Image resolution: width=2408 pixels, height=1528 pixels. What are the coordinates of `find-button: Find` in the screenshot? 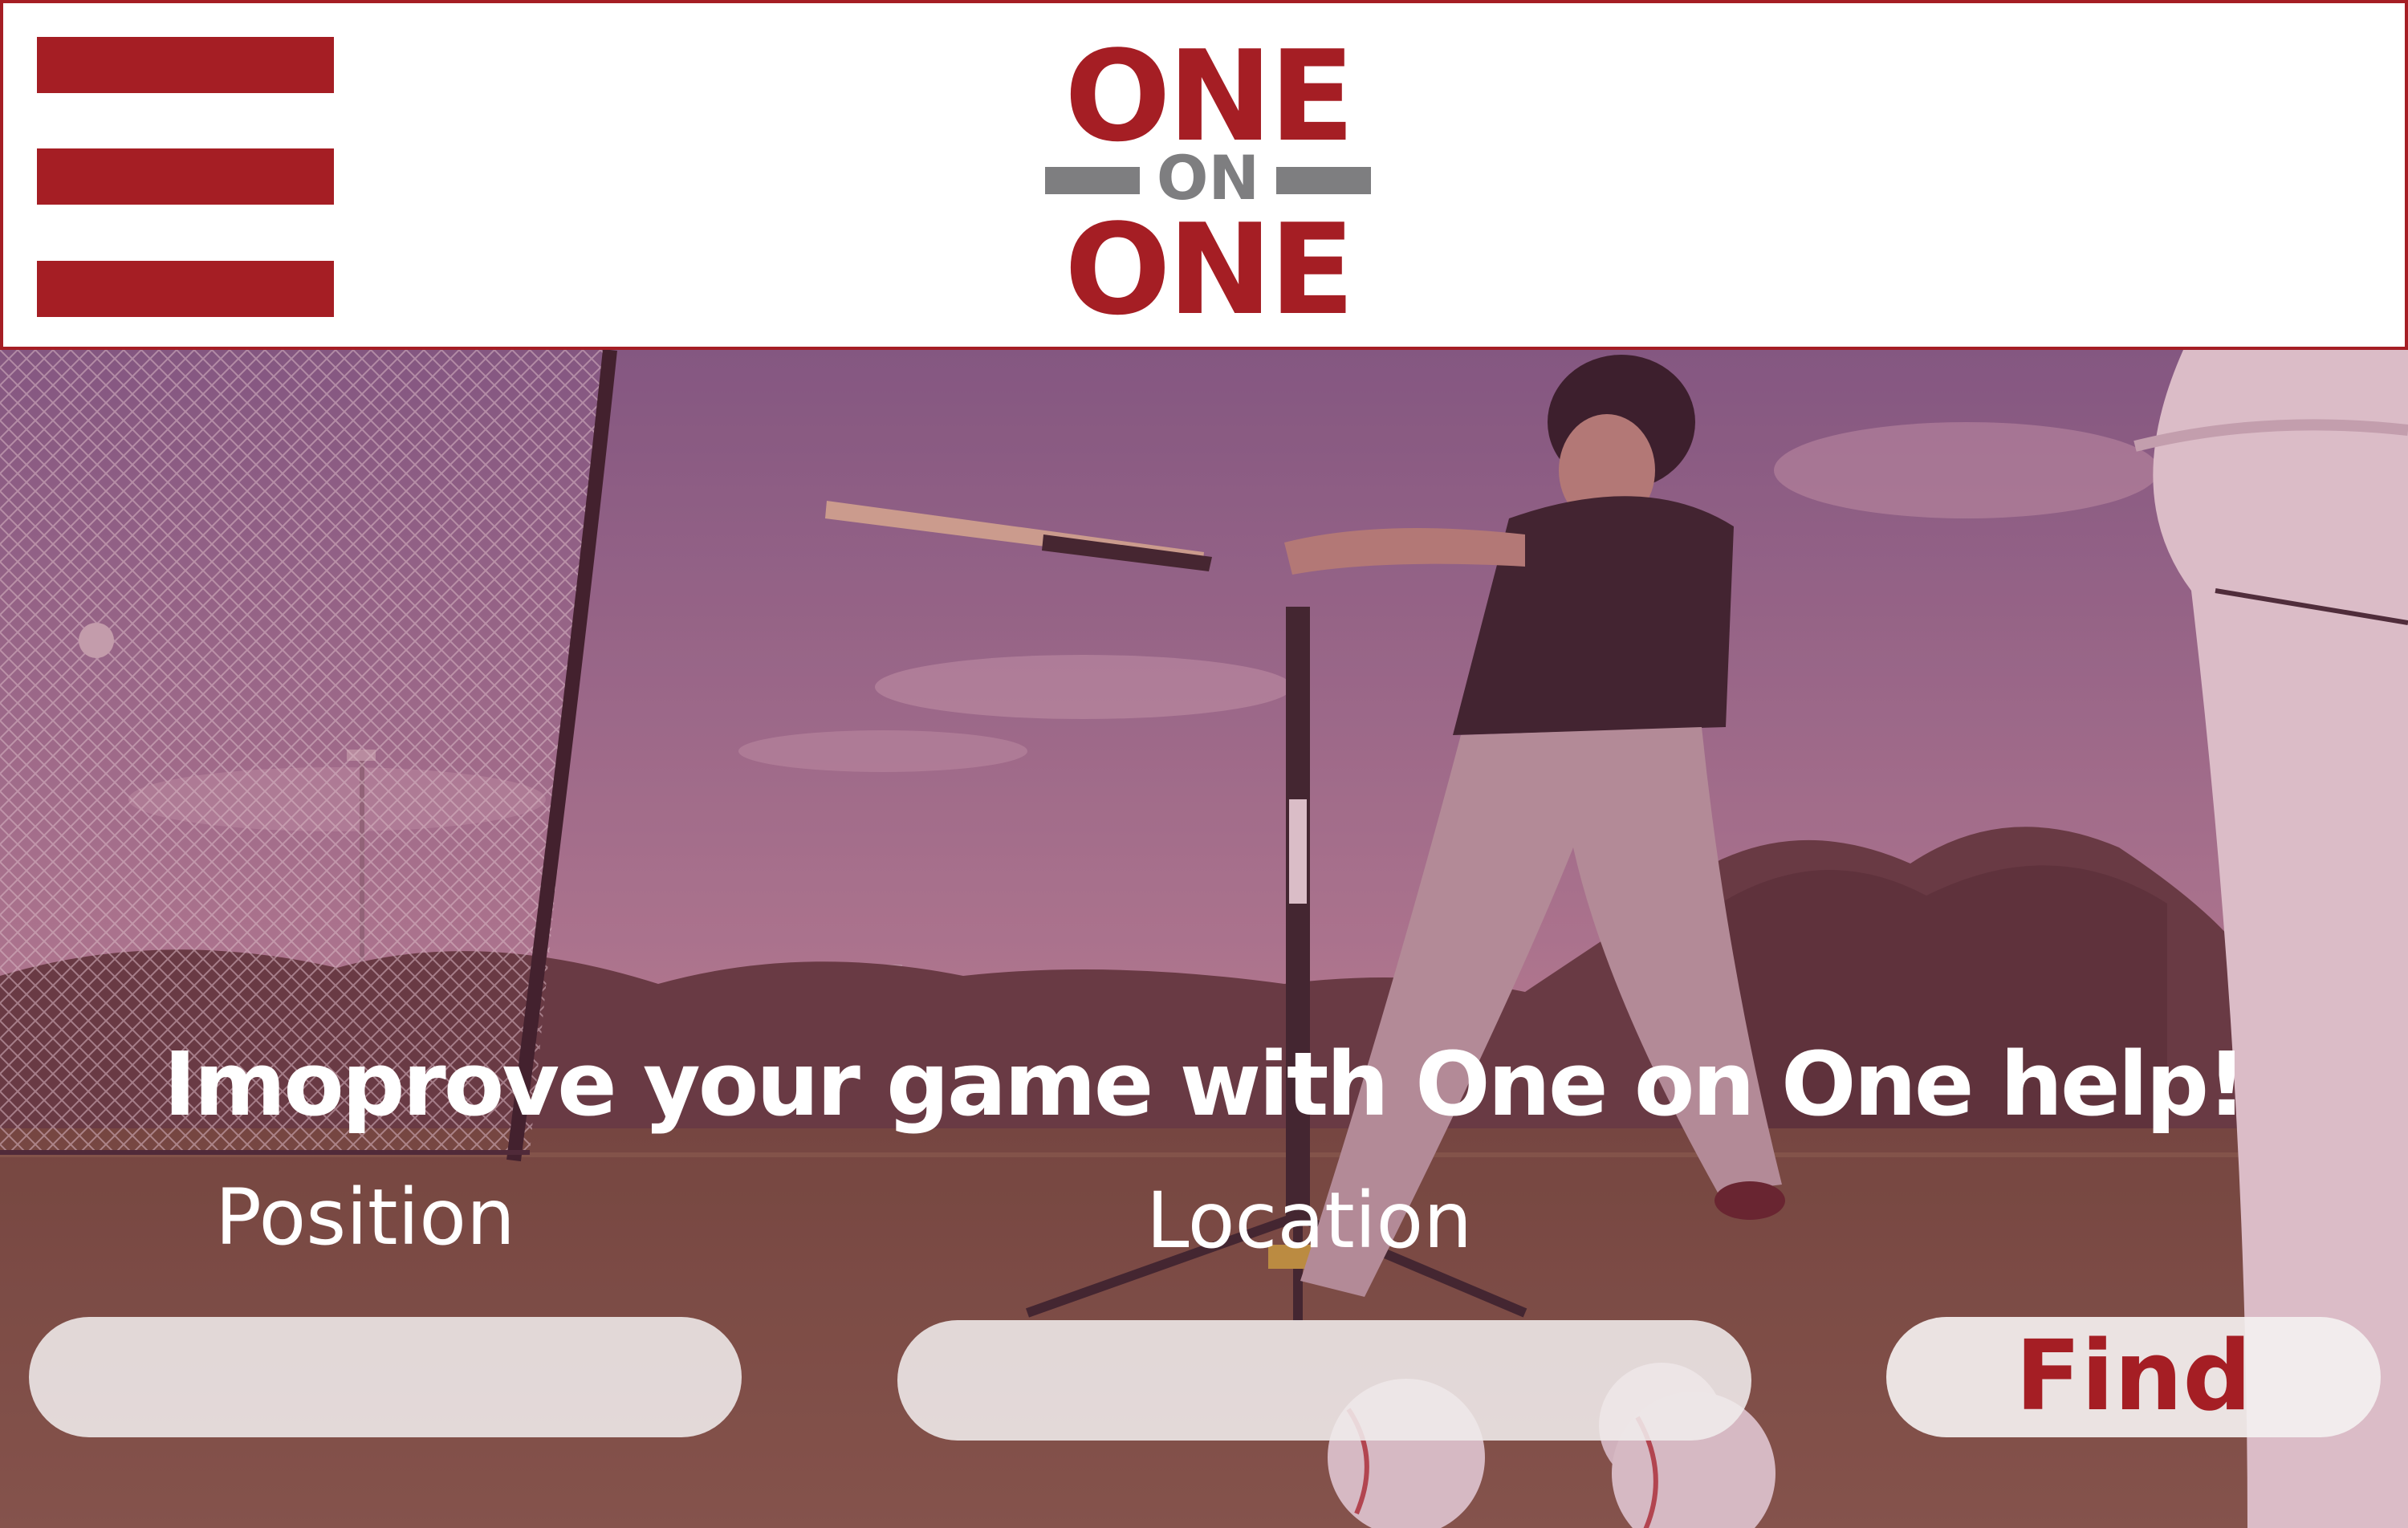 It's located at (2133, 1377).